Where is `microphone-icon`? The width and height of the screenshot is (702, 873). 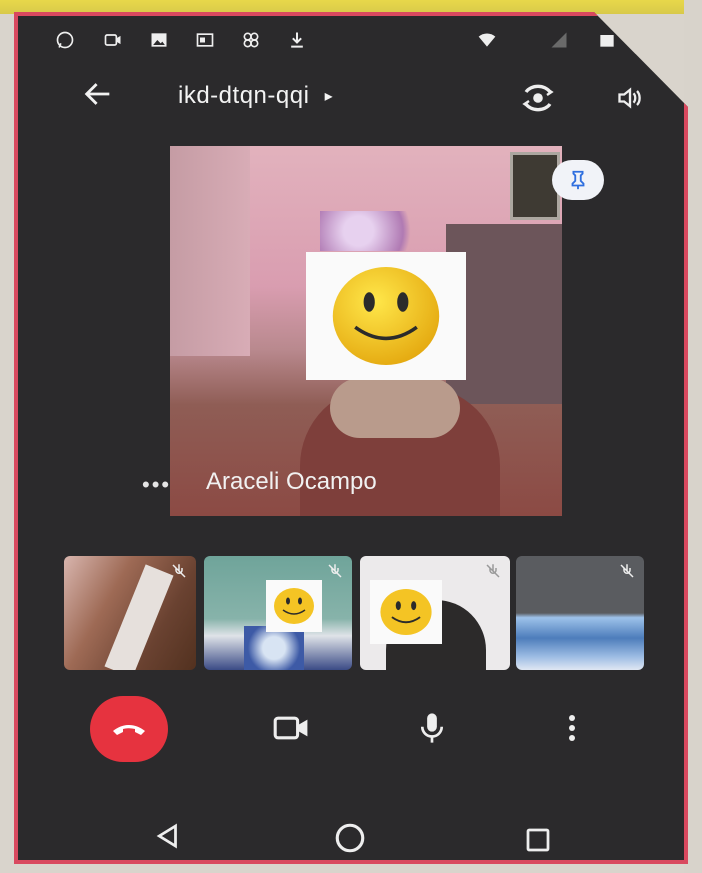
microphone-icon is located at coordinates (432, 728).